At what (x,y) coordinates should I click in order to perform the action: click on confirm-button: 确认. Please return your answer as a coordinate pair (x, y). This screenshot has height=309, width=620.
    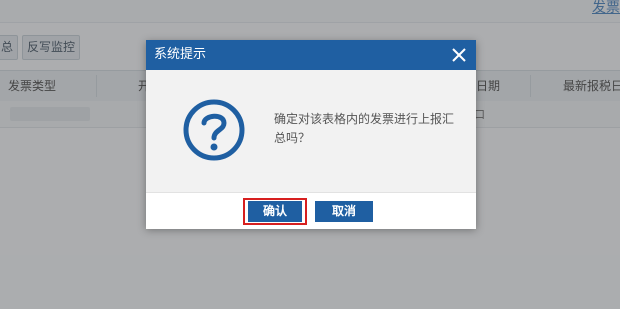
    Looking at the image, I should click on (275, 211).